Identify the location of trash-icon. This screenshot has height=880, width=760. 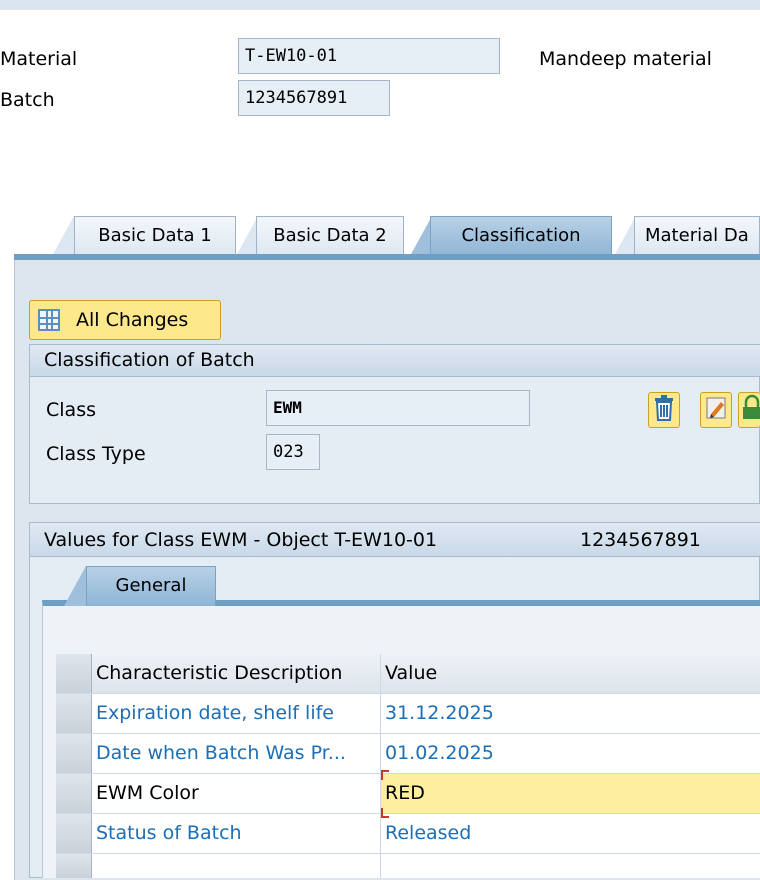
(664, 408).